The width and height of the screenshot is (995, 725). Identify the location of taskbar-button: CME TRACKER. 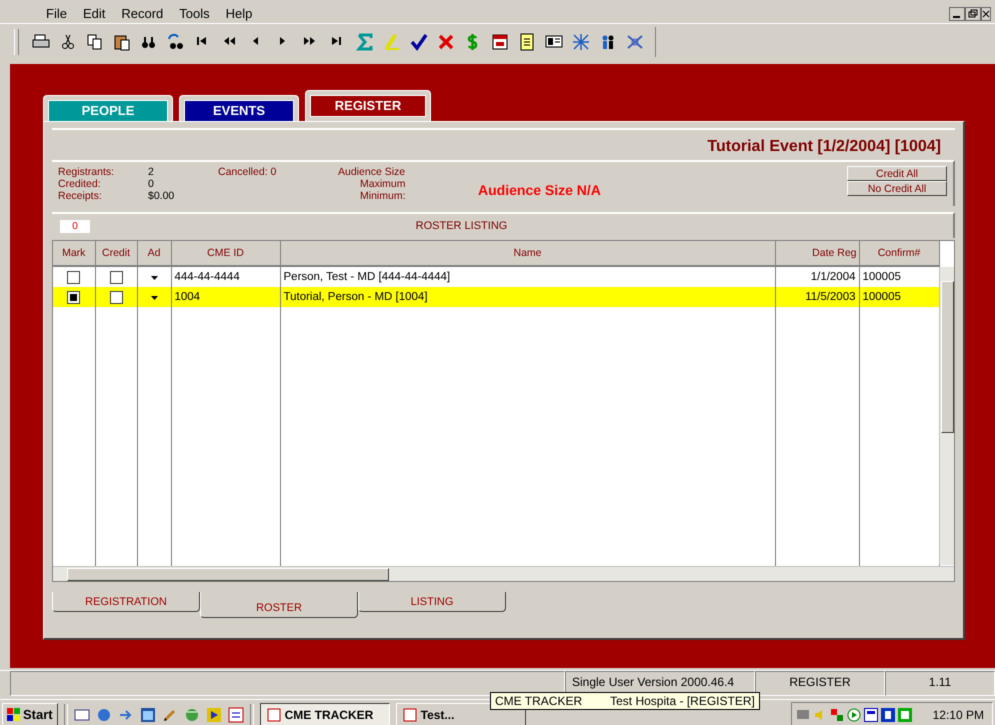
(325, 713).